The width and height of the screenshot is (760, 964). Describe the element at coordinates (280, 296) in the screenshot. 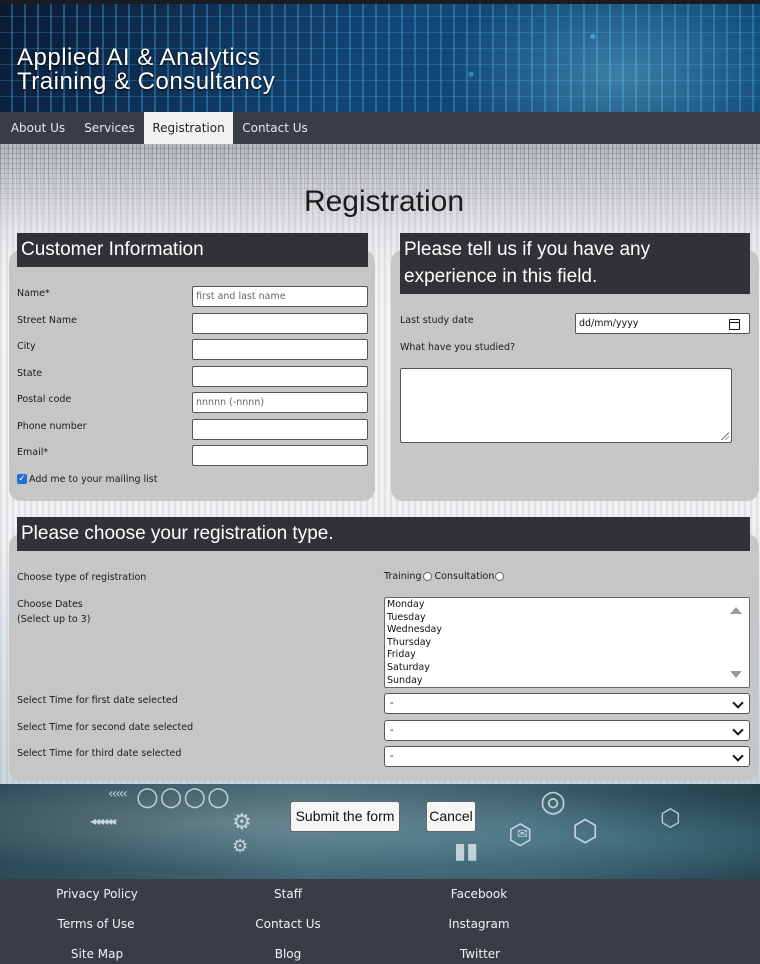

I see `name-input: first and last name` at that location.